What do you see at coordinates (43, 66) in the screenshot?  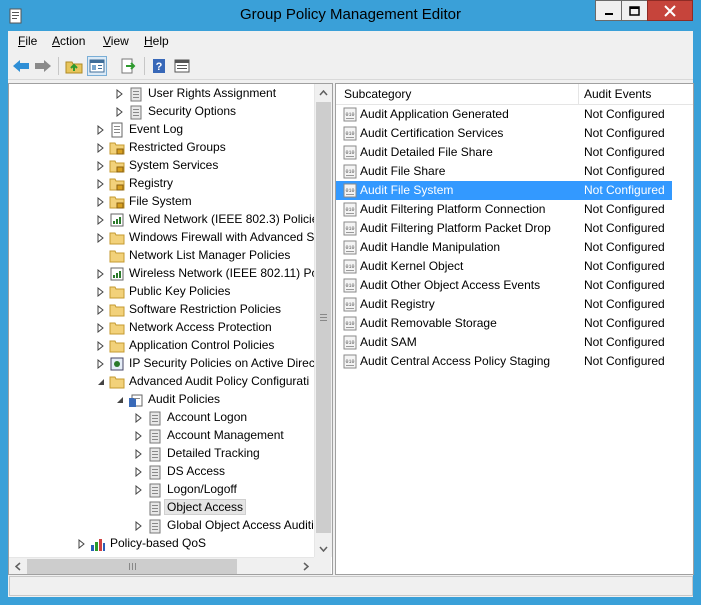 I see `forward-button` at bounding box center [43, 66].